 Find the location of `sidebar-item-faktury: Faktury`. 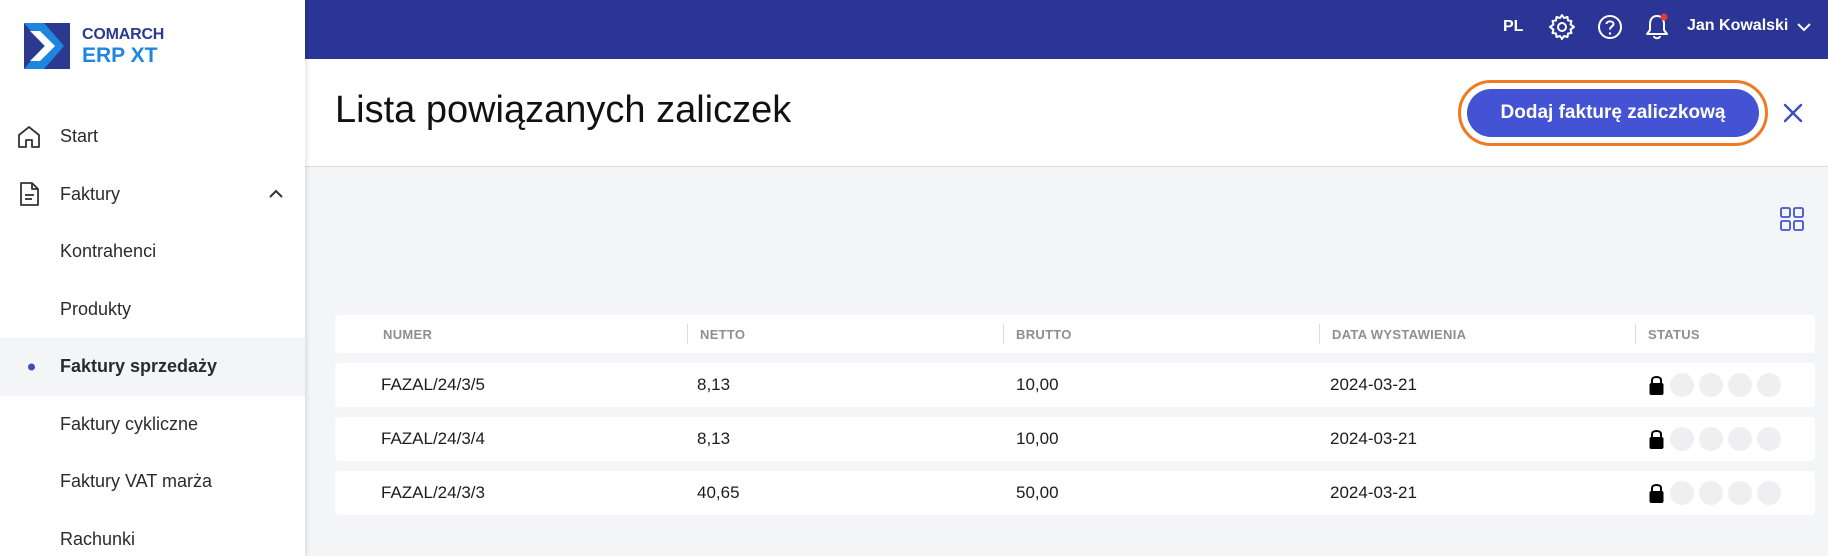

sidebar-item-faktury: Faktury is located at coordinates (152, 195).